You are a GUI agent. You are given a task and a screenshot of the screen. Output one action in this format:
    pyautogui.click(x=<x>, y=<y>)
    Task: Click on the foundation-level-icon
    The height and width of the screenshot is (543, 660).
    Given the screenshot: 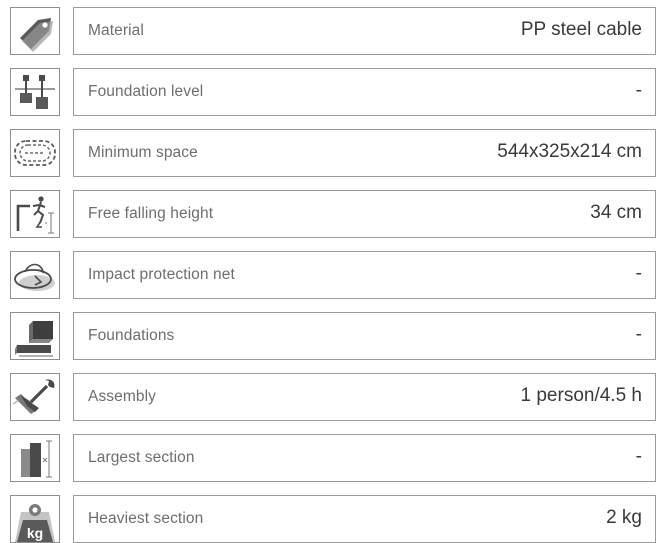 What is the action you would take?
    pyautogui.click(x=35, y=92)
    